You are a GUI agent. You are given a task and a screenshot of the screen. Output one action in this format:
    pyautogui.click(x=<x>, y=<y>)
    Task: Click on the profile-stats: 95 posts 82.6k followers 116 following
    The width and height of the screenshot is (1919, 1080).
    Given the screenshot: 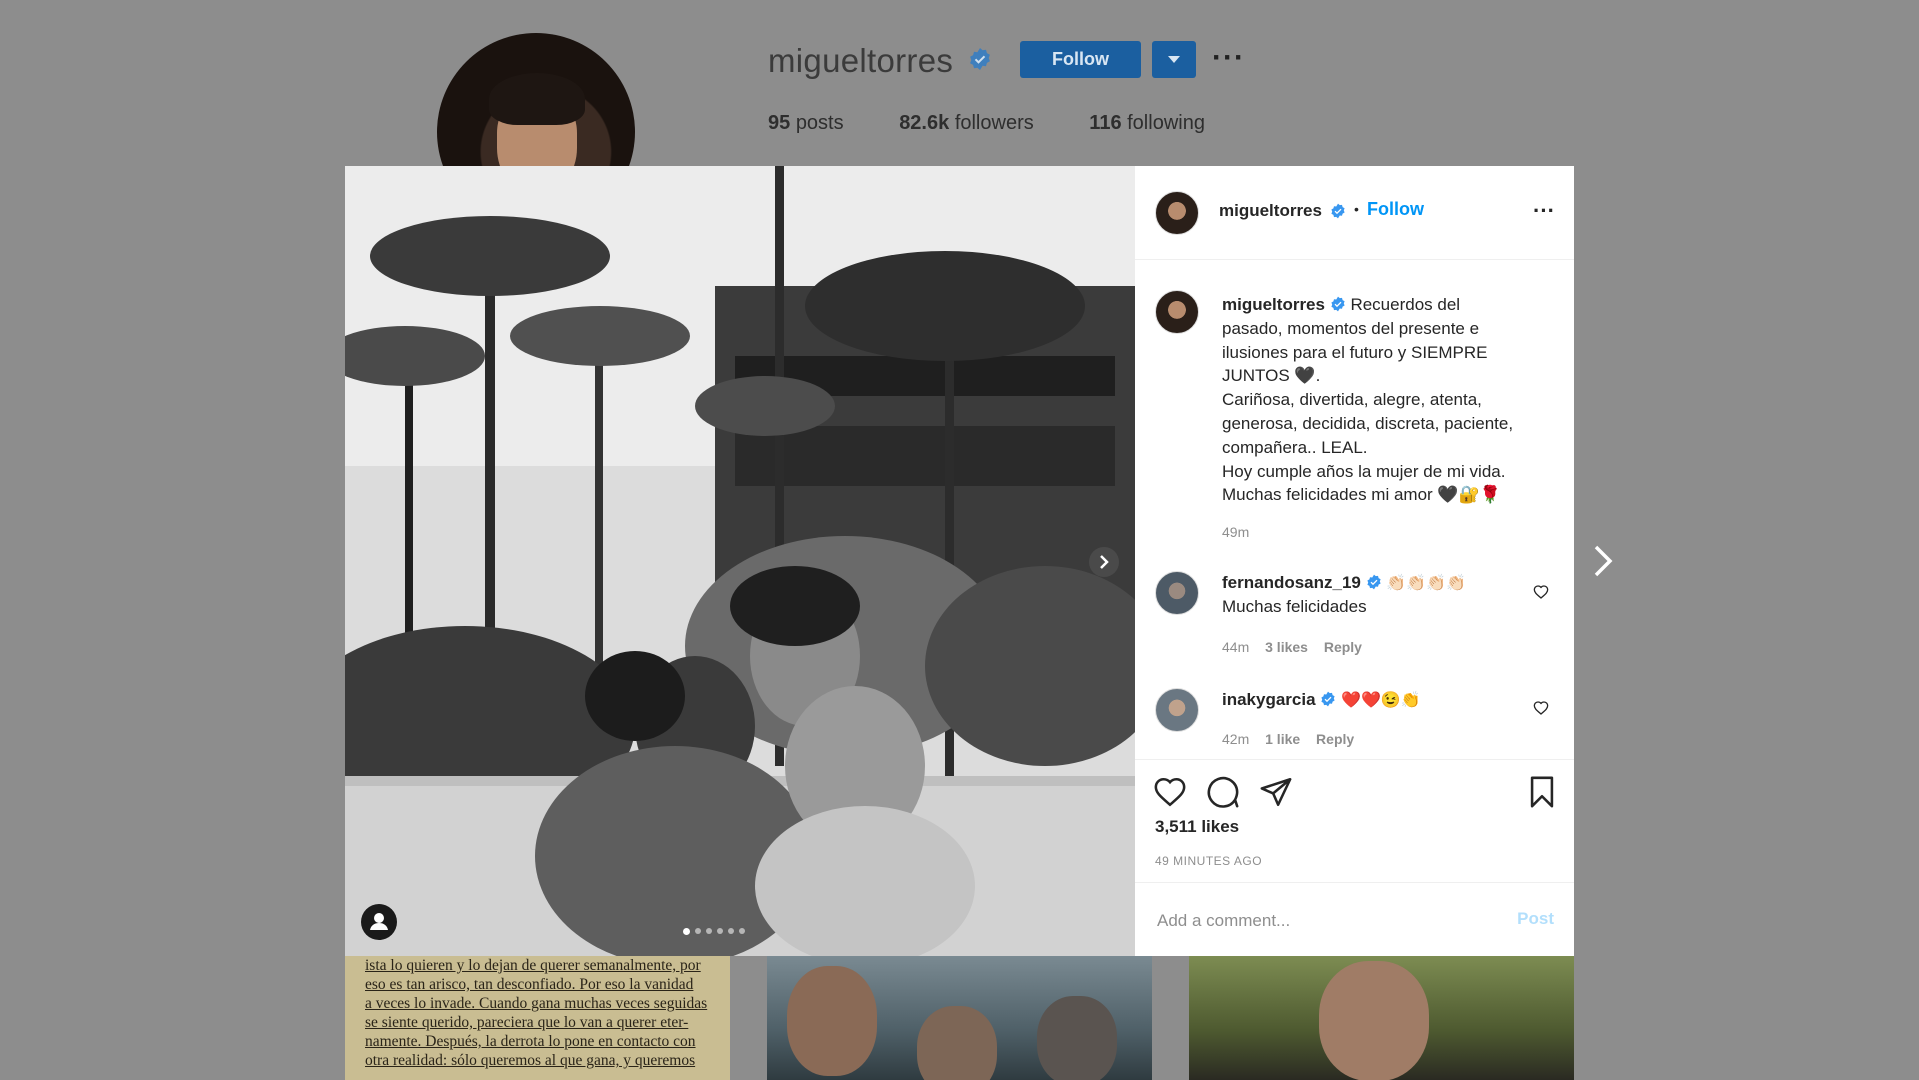 What is the action you would take?
    pyautogui.click(x=1011, y=123)
    